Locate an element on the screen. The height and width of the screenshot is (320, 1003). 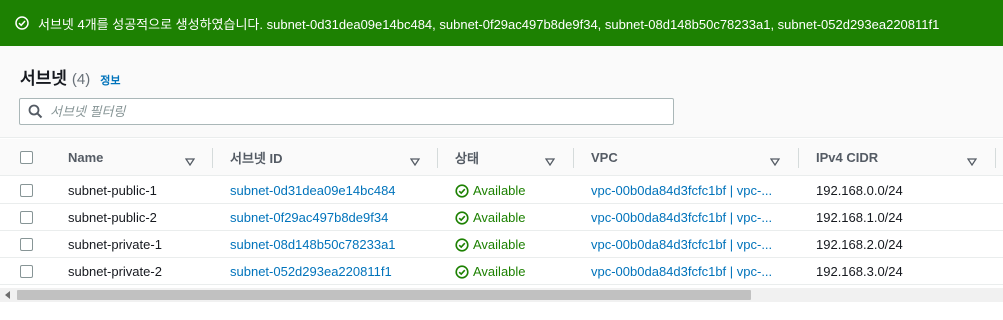
search-input is located at coordinates (350, 111).